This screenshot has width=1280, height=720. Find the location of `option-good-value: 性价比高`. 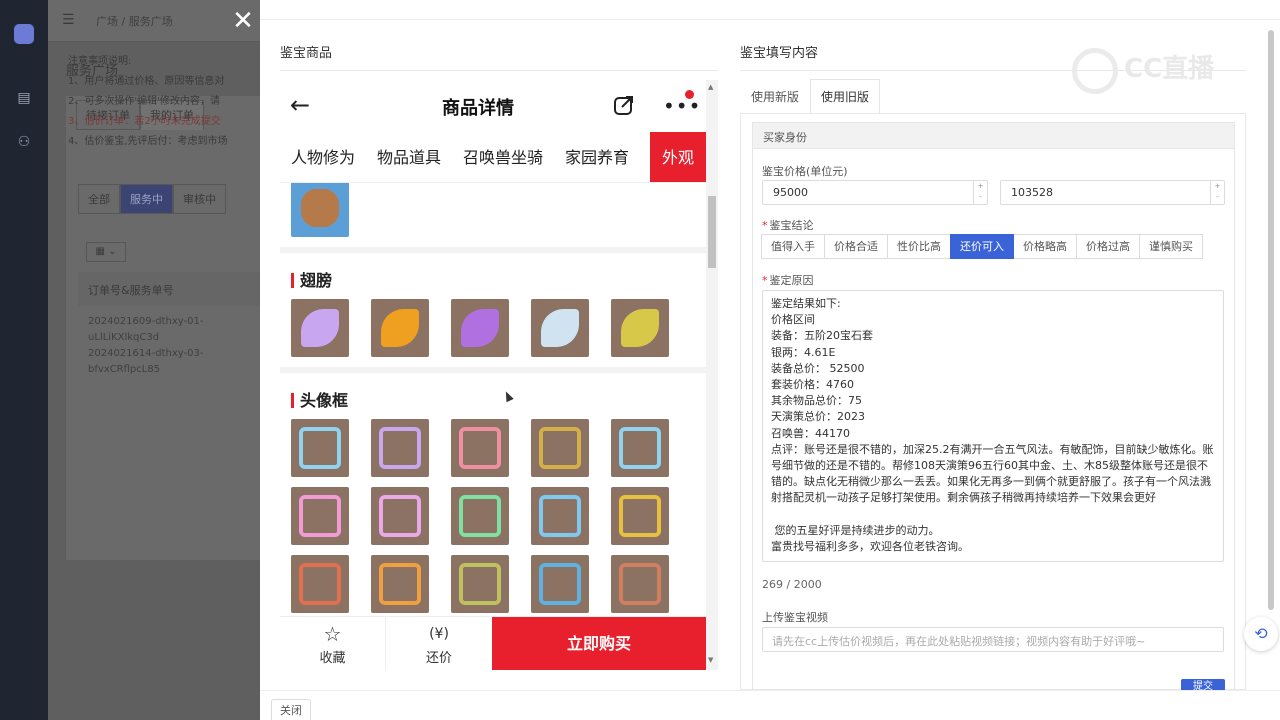

option-good-value: 性价比高 is located at coordinates (919, 246).